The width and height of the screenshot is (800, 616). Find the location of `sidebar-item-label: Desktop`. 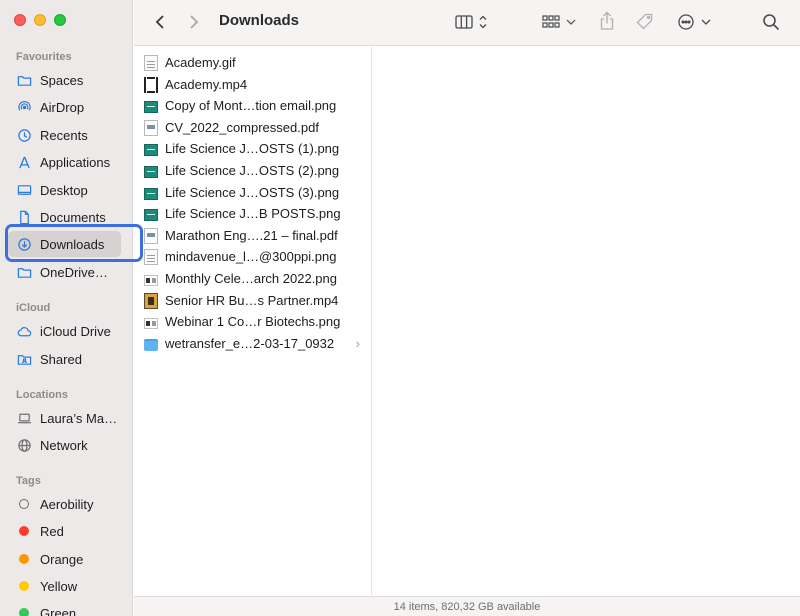

sidebar-item-label: Desktop is located at coordinates (64, 190).